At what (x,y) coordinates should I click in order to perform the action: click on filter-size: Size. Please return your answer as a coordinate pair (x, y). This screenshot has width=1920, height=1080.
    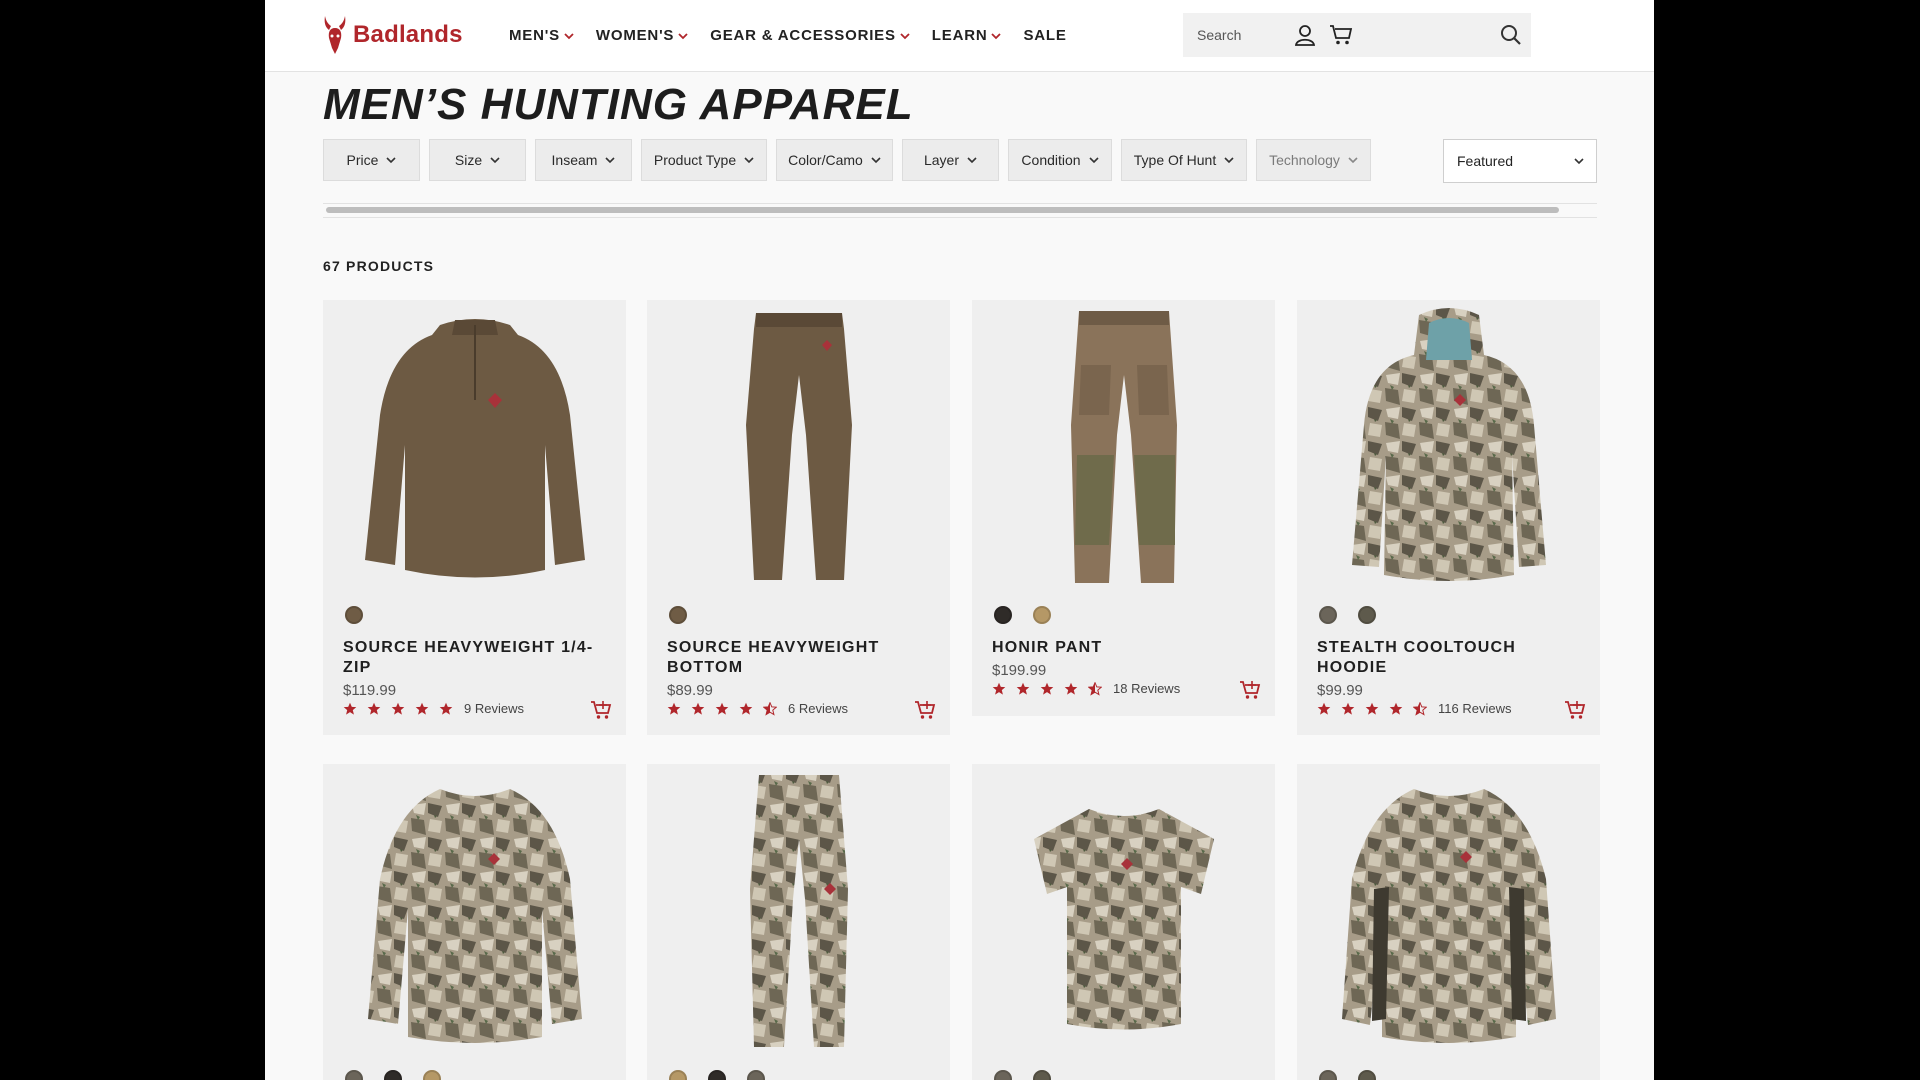
    Looking at the image, I should click on (477, 160).